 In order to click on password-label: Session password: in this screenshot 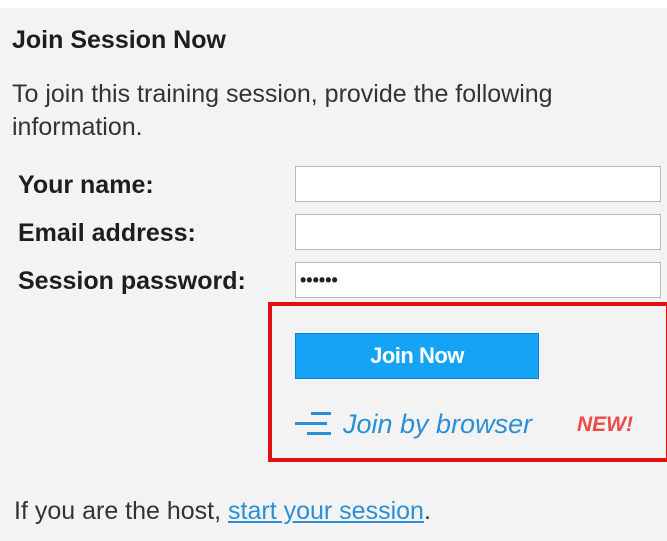, I will do `click(132, 281)`.